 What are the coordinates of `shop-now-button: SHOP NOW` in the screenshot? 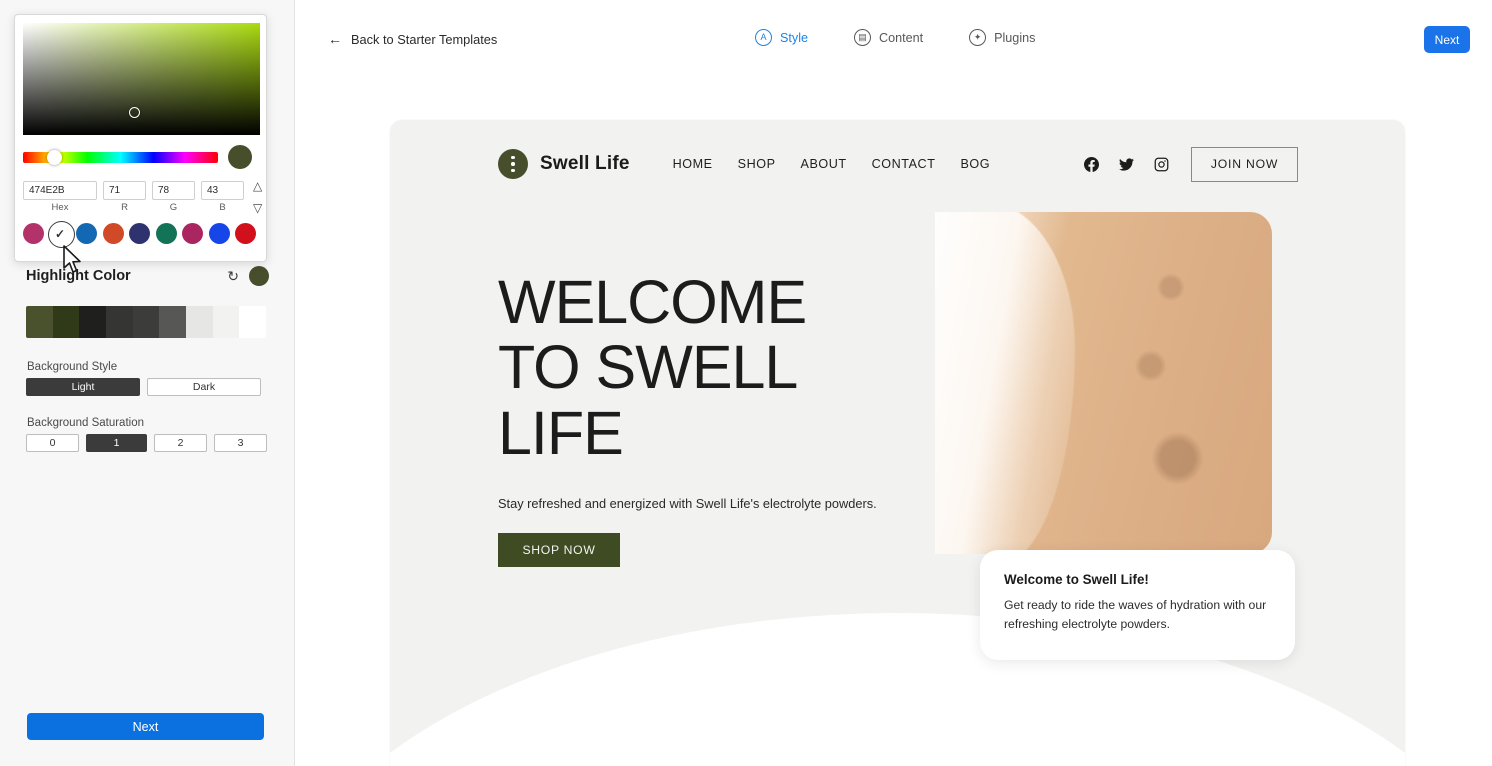 It's located at (559, 549).